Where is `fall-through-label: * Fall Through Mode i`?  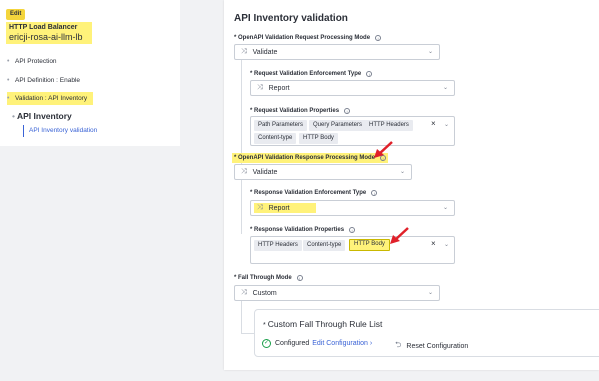
fall-through-label: * Fall Through Mode i is located at coordinates (268, 278).